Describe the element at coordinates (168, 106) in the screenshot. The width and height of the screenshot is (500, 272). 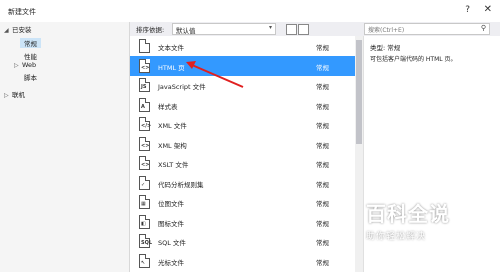
I see `template-name: 样式表` at that location.